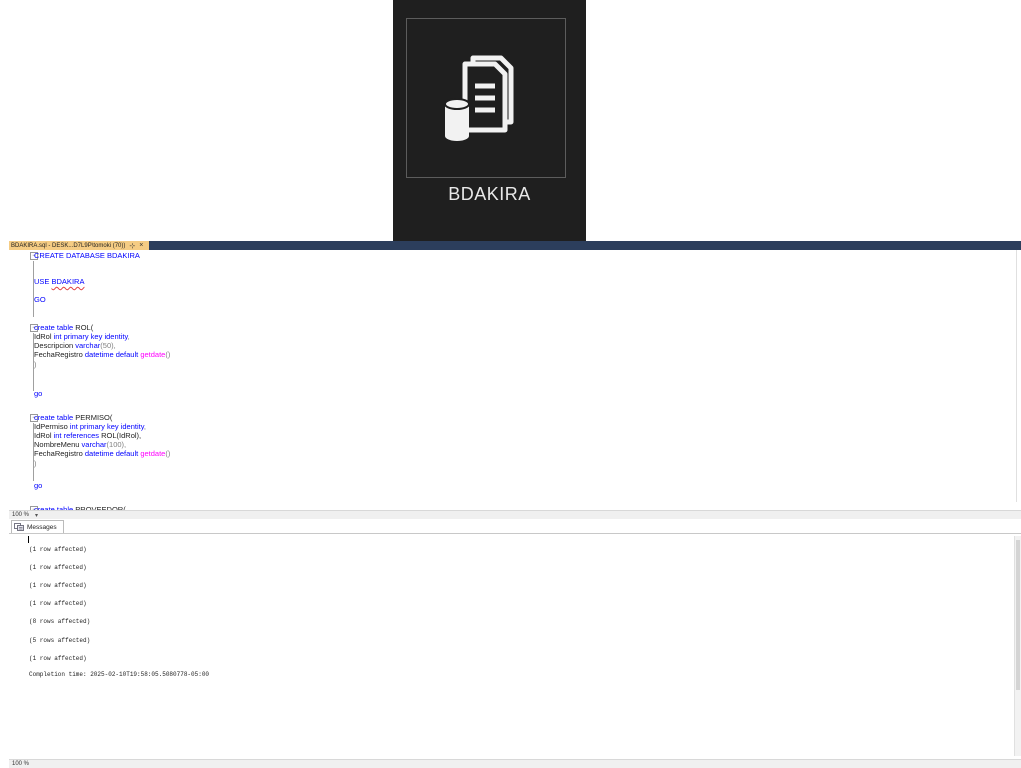 The width and height of the screenshot is (1021, 768). Describe the element at coordinates (90, 426) in the screenshot. I see `code-line: IdPermiso int primary key identity,` at that location.